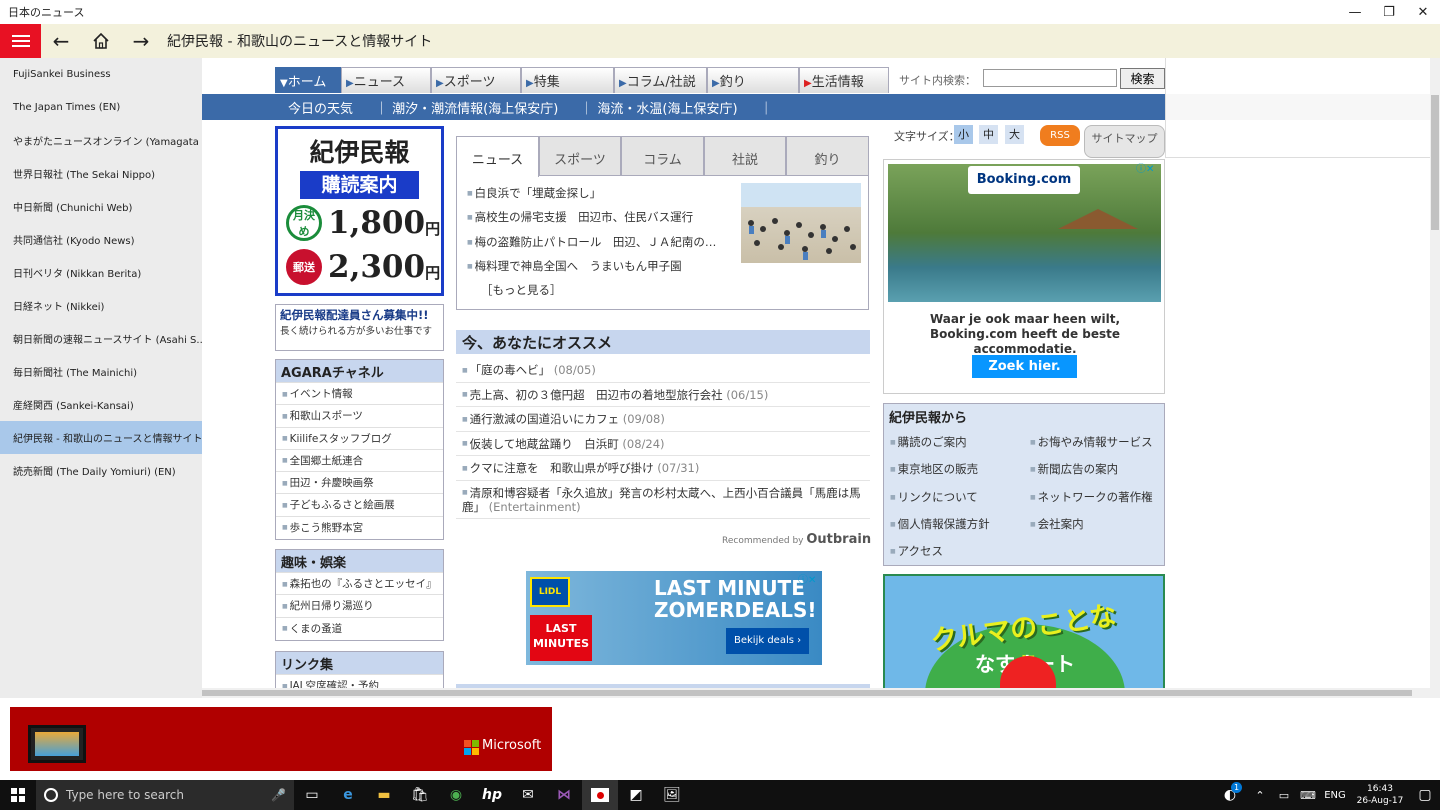 This screenshot has height=810, width=1440. Describe the element at coordinates (768, 641) in the screenshot. I see `lidl-cta-button: Bekijk deals ›` at that location.